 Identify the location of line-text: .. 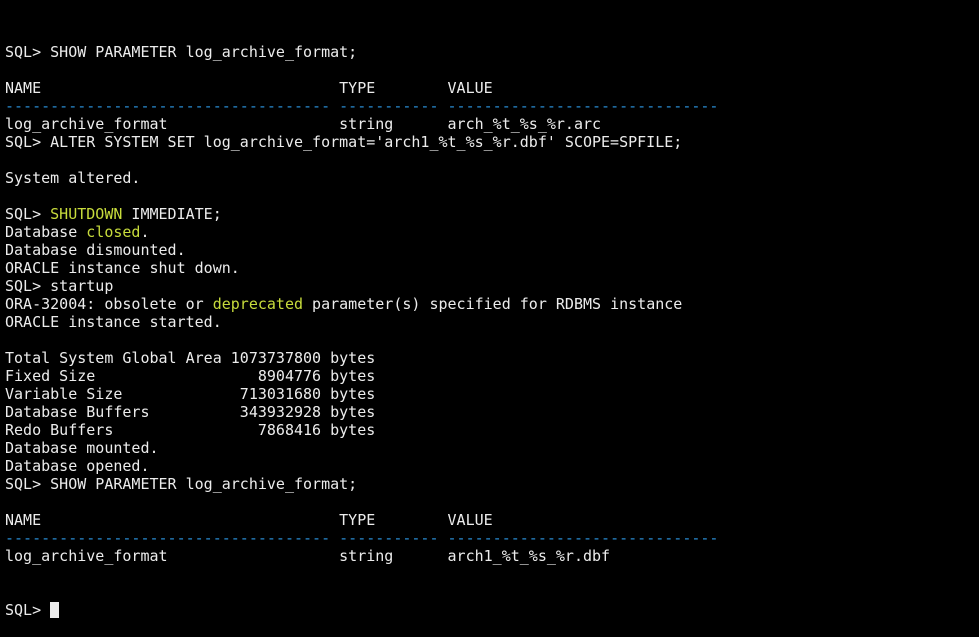
(145, 232).